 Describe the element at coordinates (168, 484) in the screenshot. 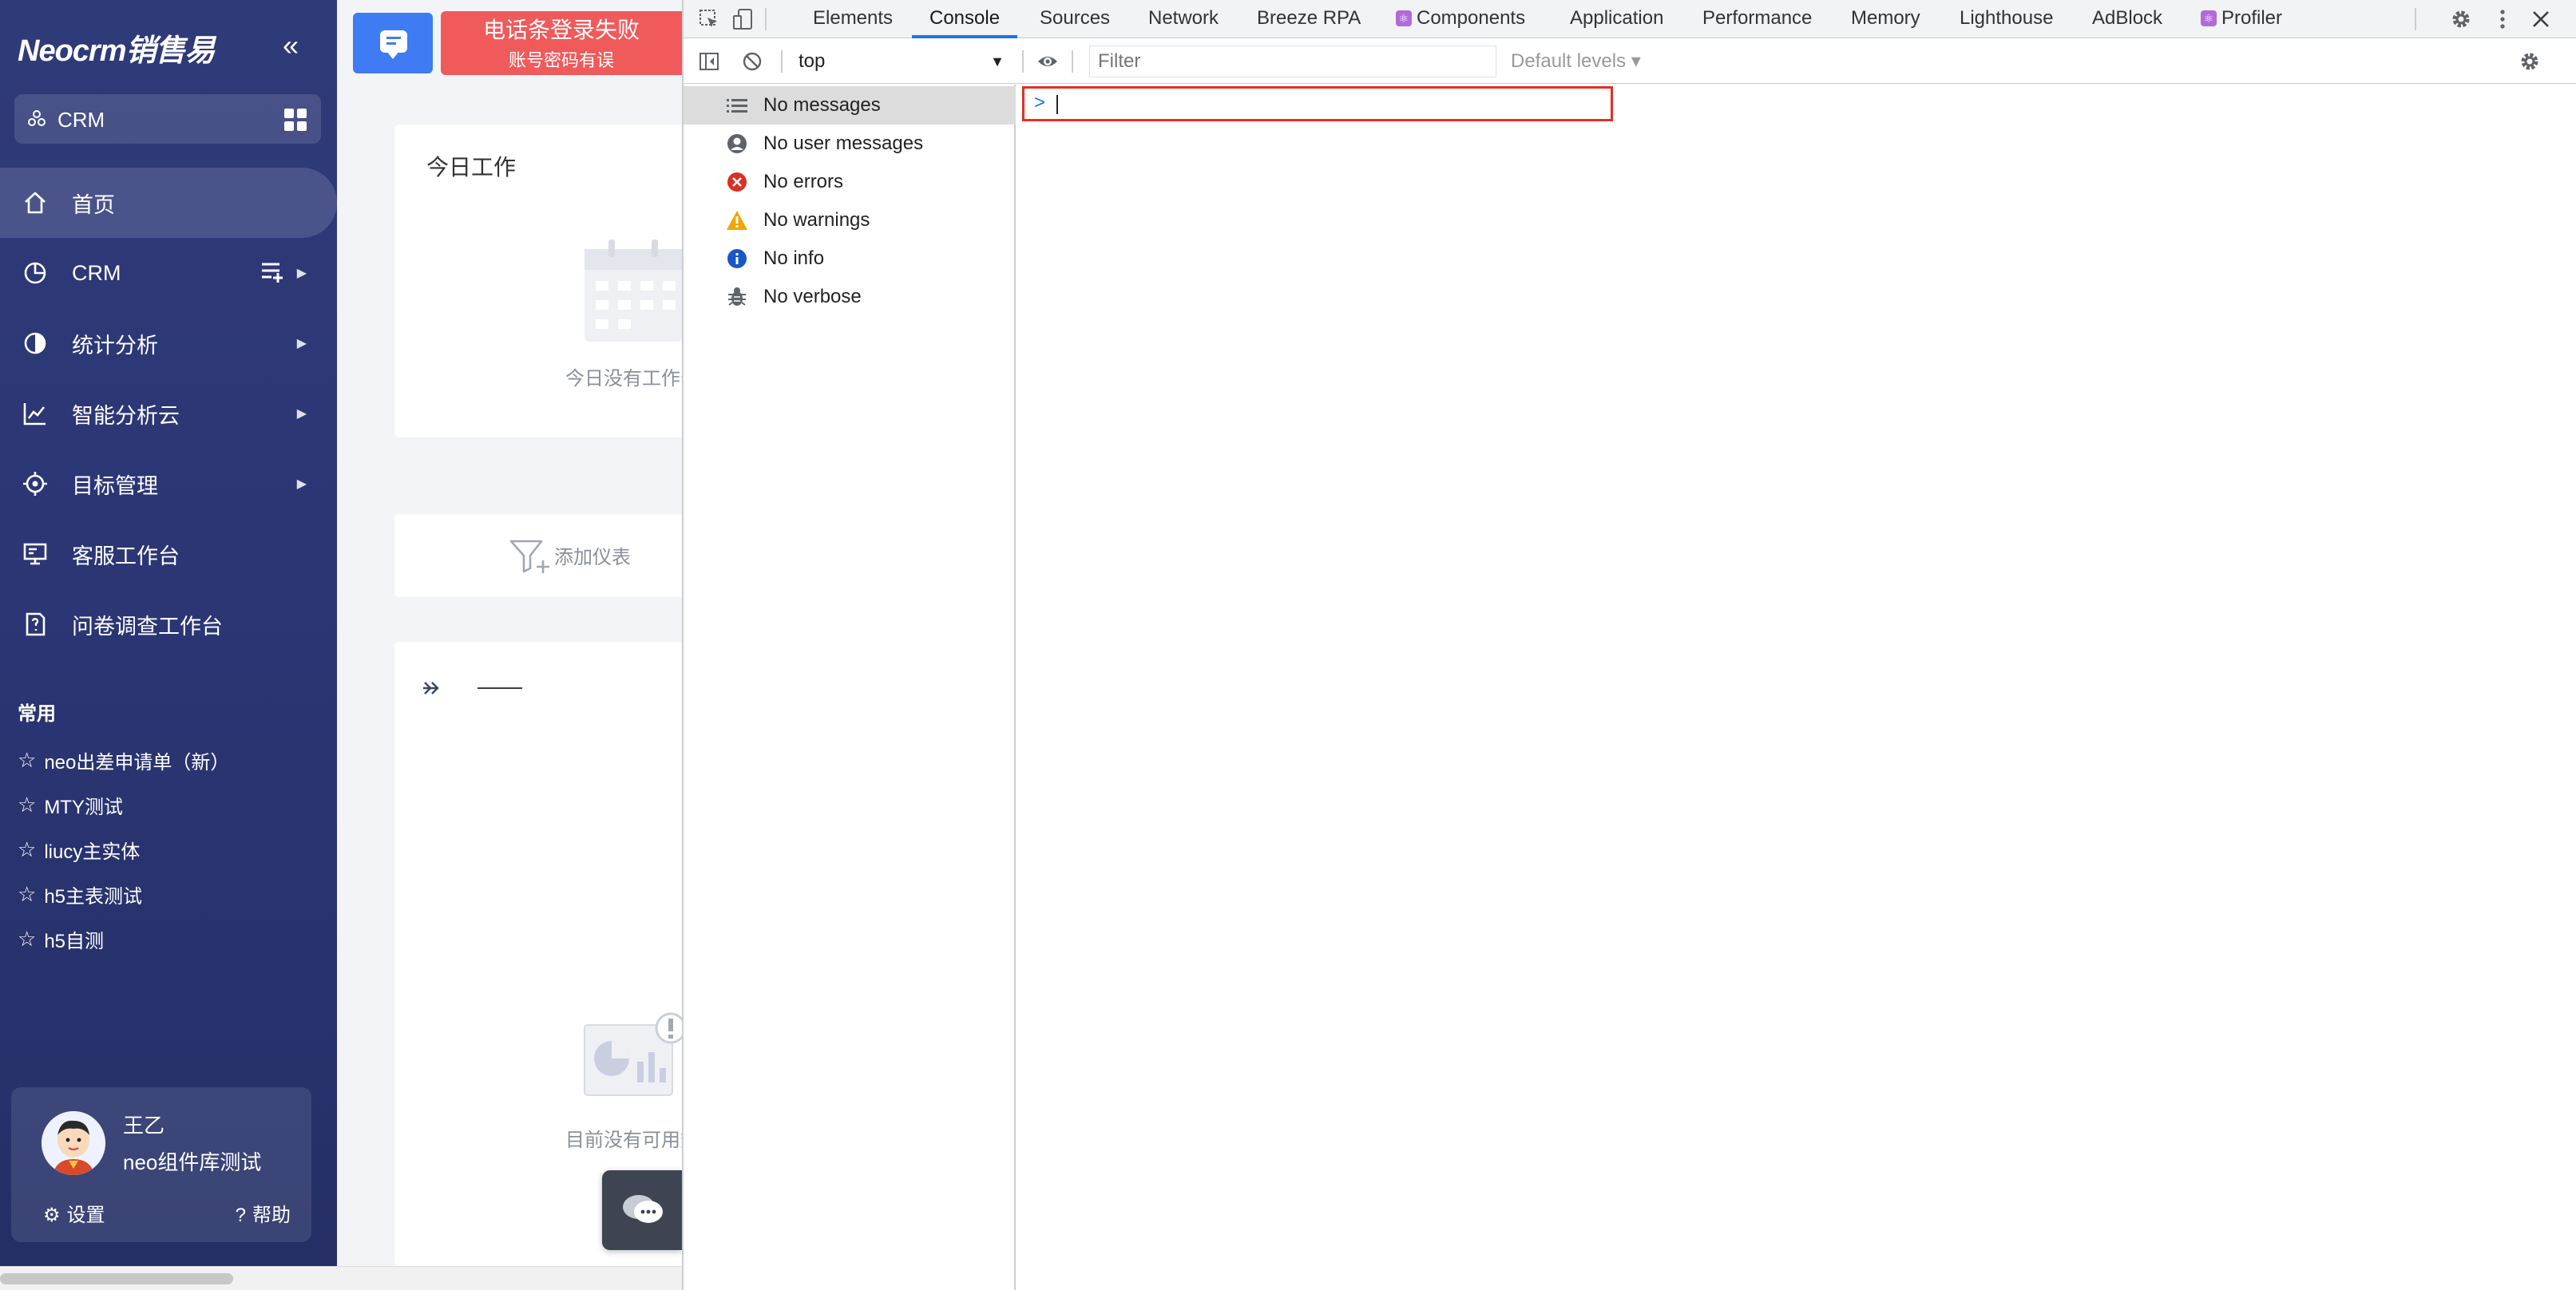

I see `menu-item-goals: 目标管理 ▶` at that location.